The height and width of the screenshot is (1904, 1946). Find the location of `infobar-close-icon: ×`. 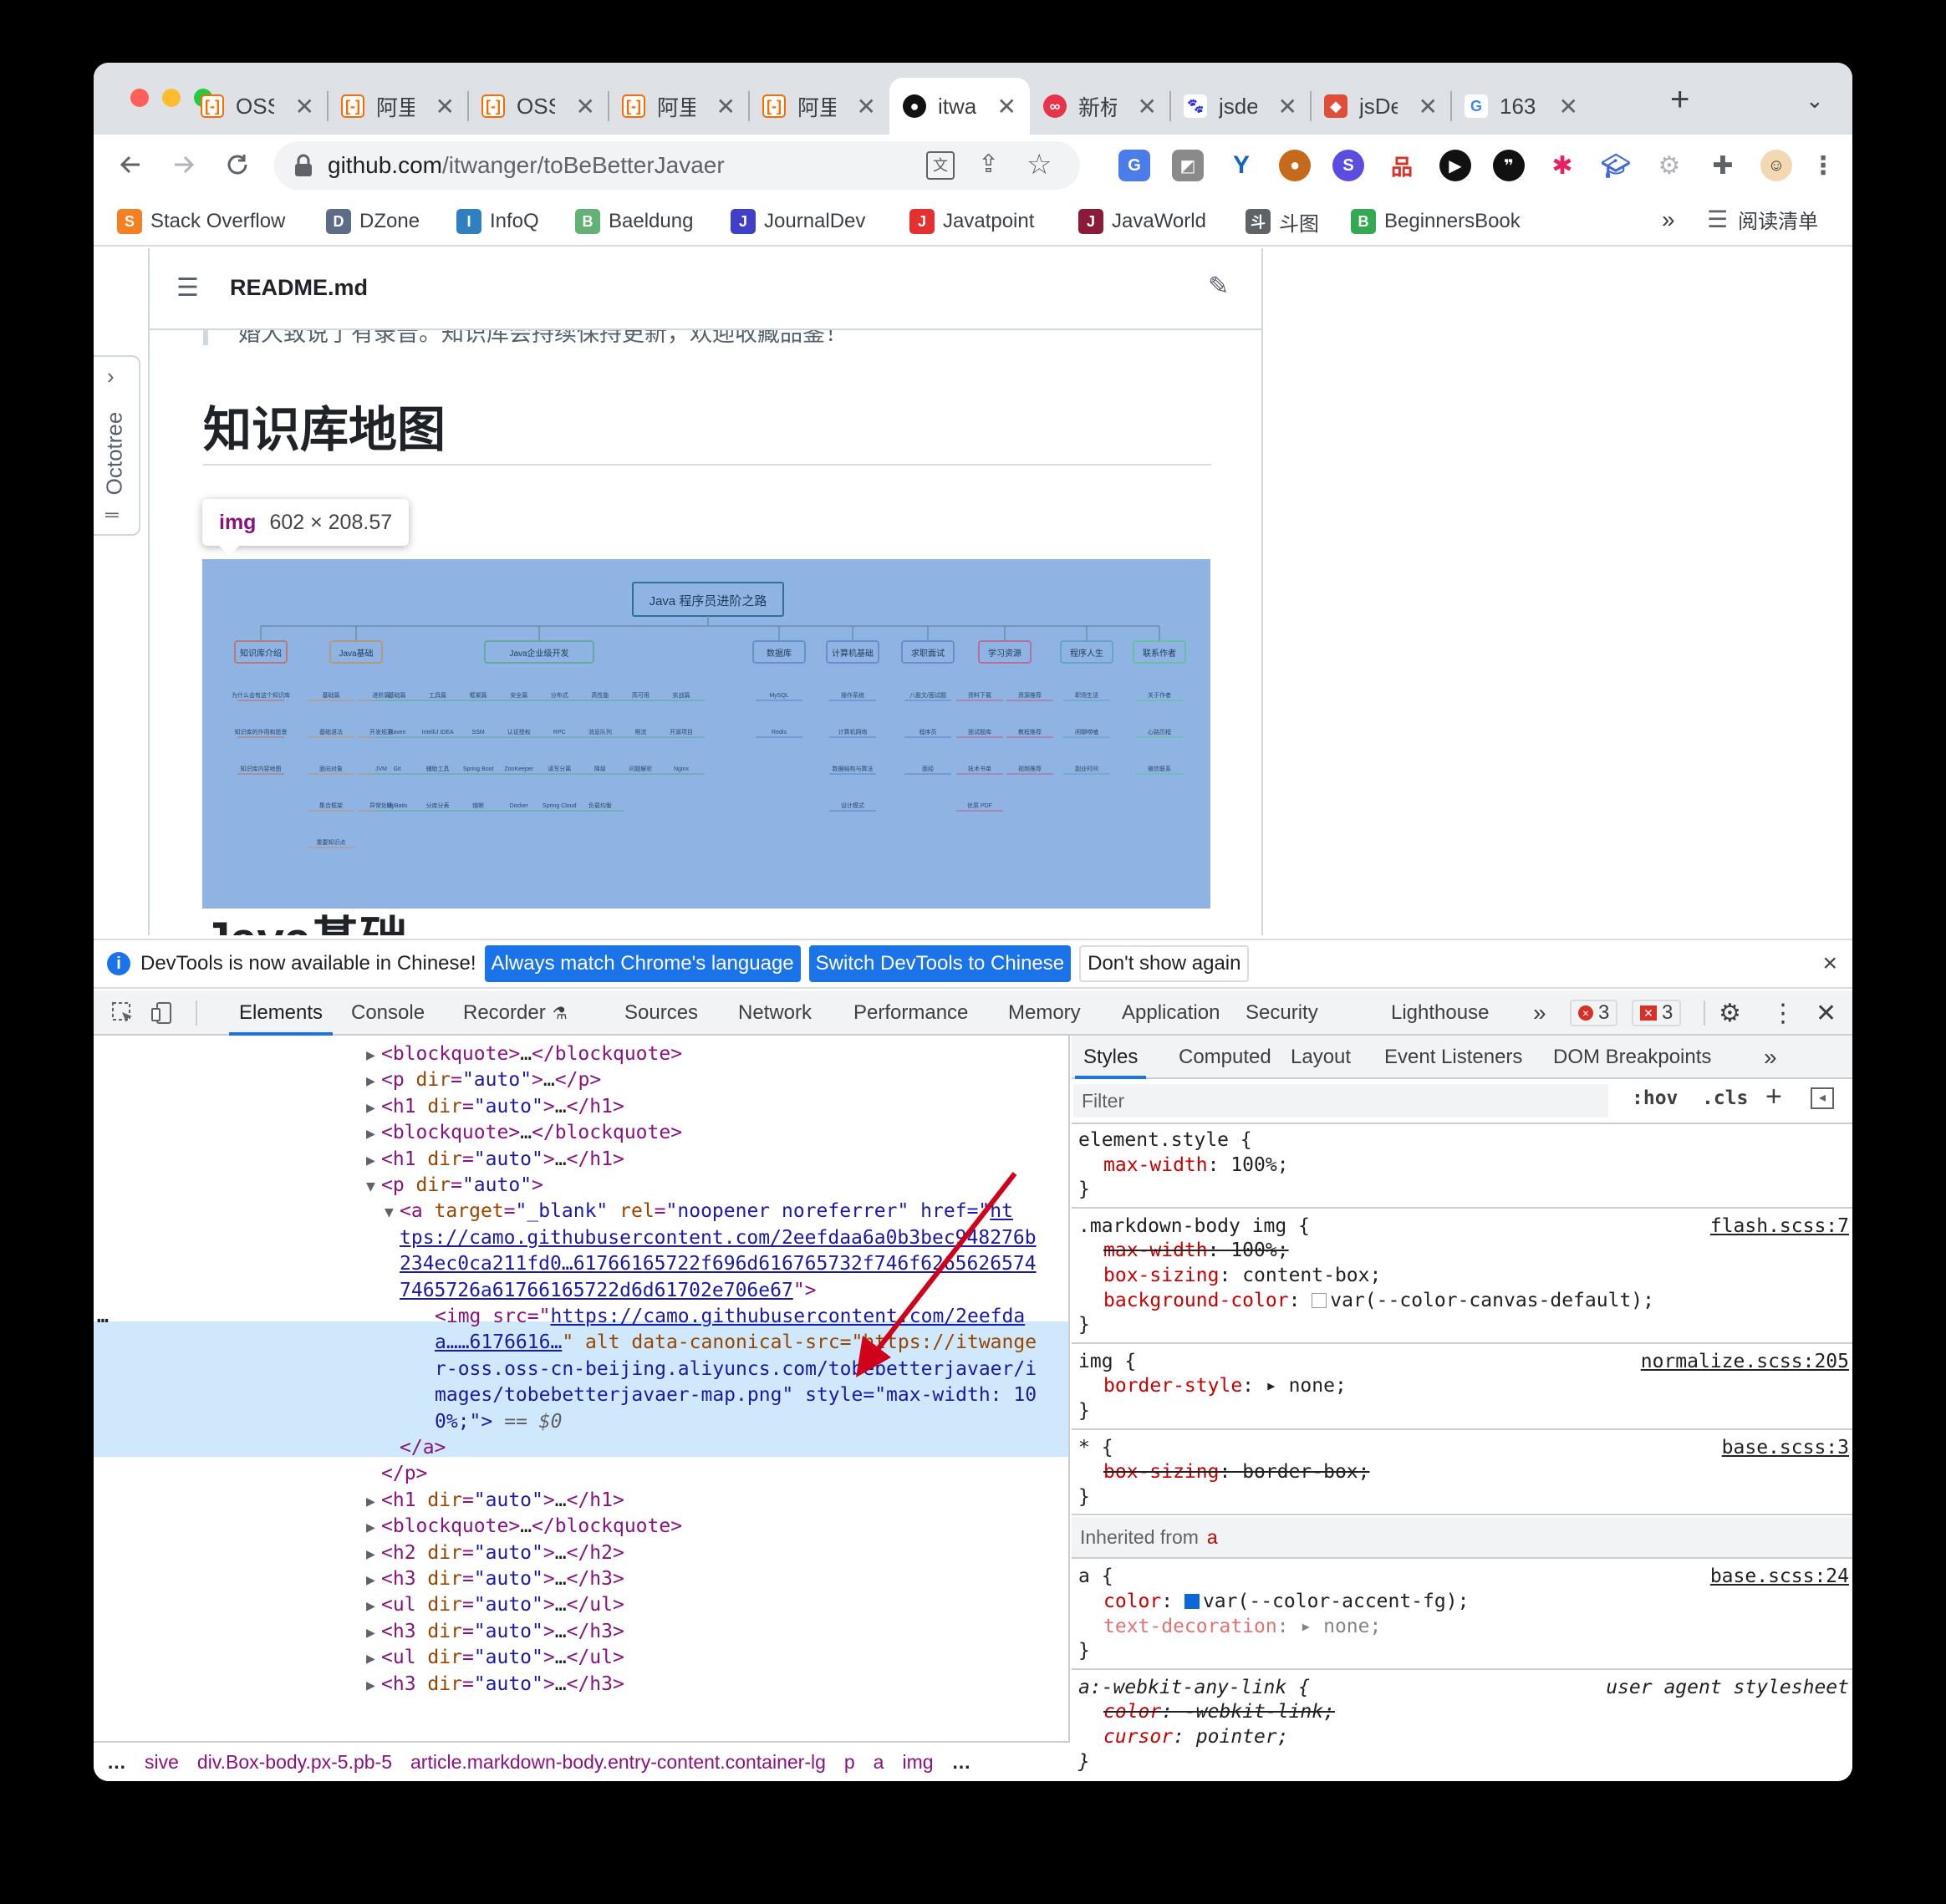

infobar-close-icon: × is located at coordinates (1829, 963).